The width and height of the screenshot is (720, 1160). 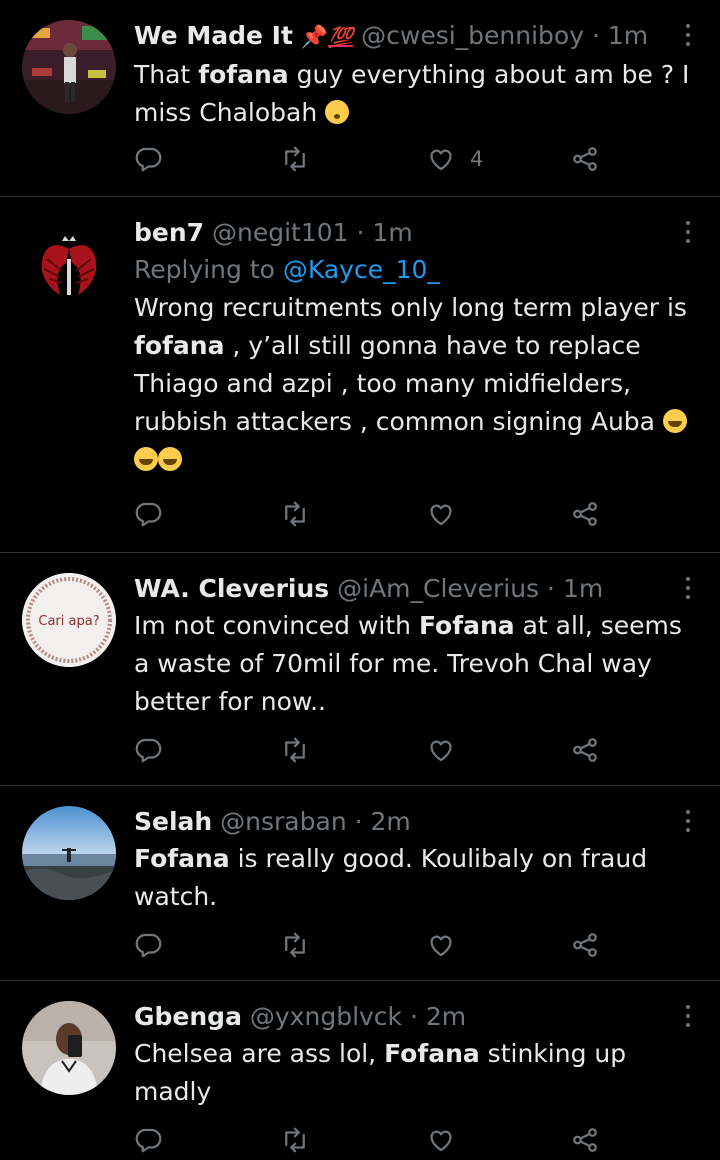 What do you see at coordinates (454, 159) in the screenshot?
I see `like-button: 4` at bounding box center [454, 159].